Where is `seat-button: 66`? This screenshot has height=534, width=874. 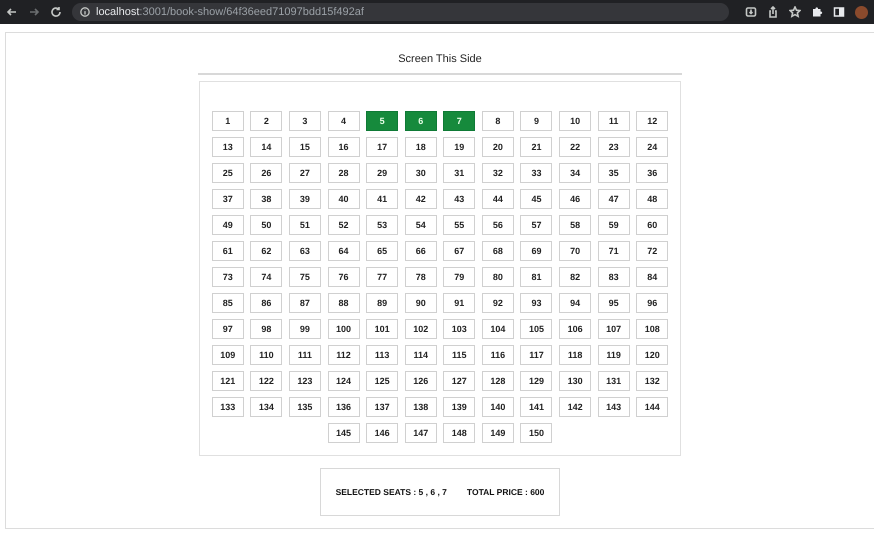
seat-button: 66 is located at coordinates (420, 251).